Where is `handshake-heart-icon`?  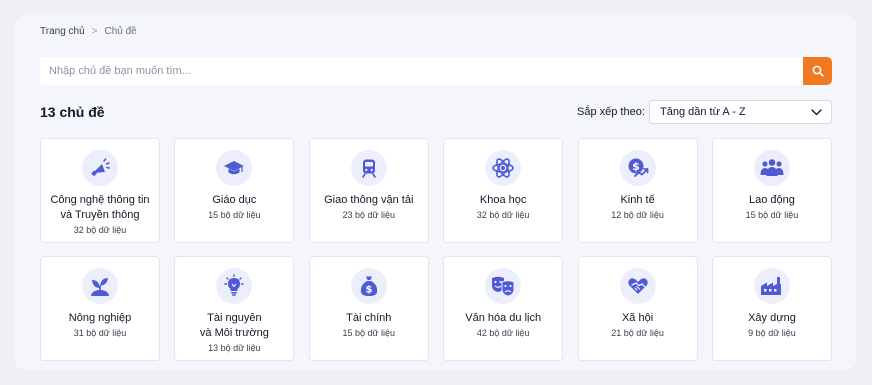 handshake-heart-icon is located at coordinates (637, 286).